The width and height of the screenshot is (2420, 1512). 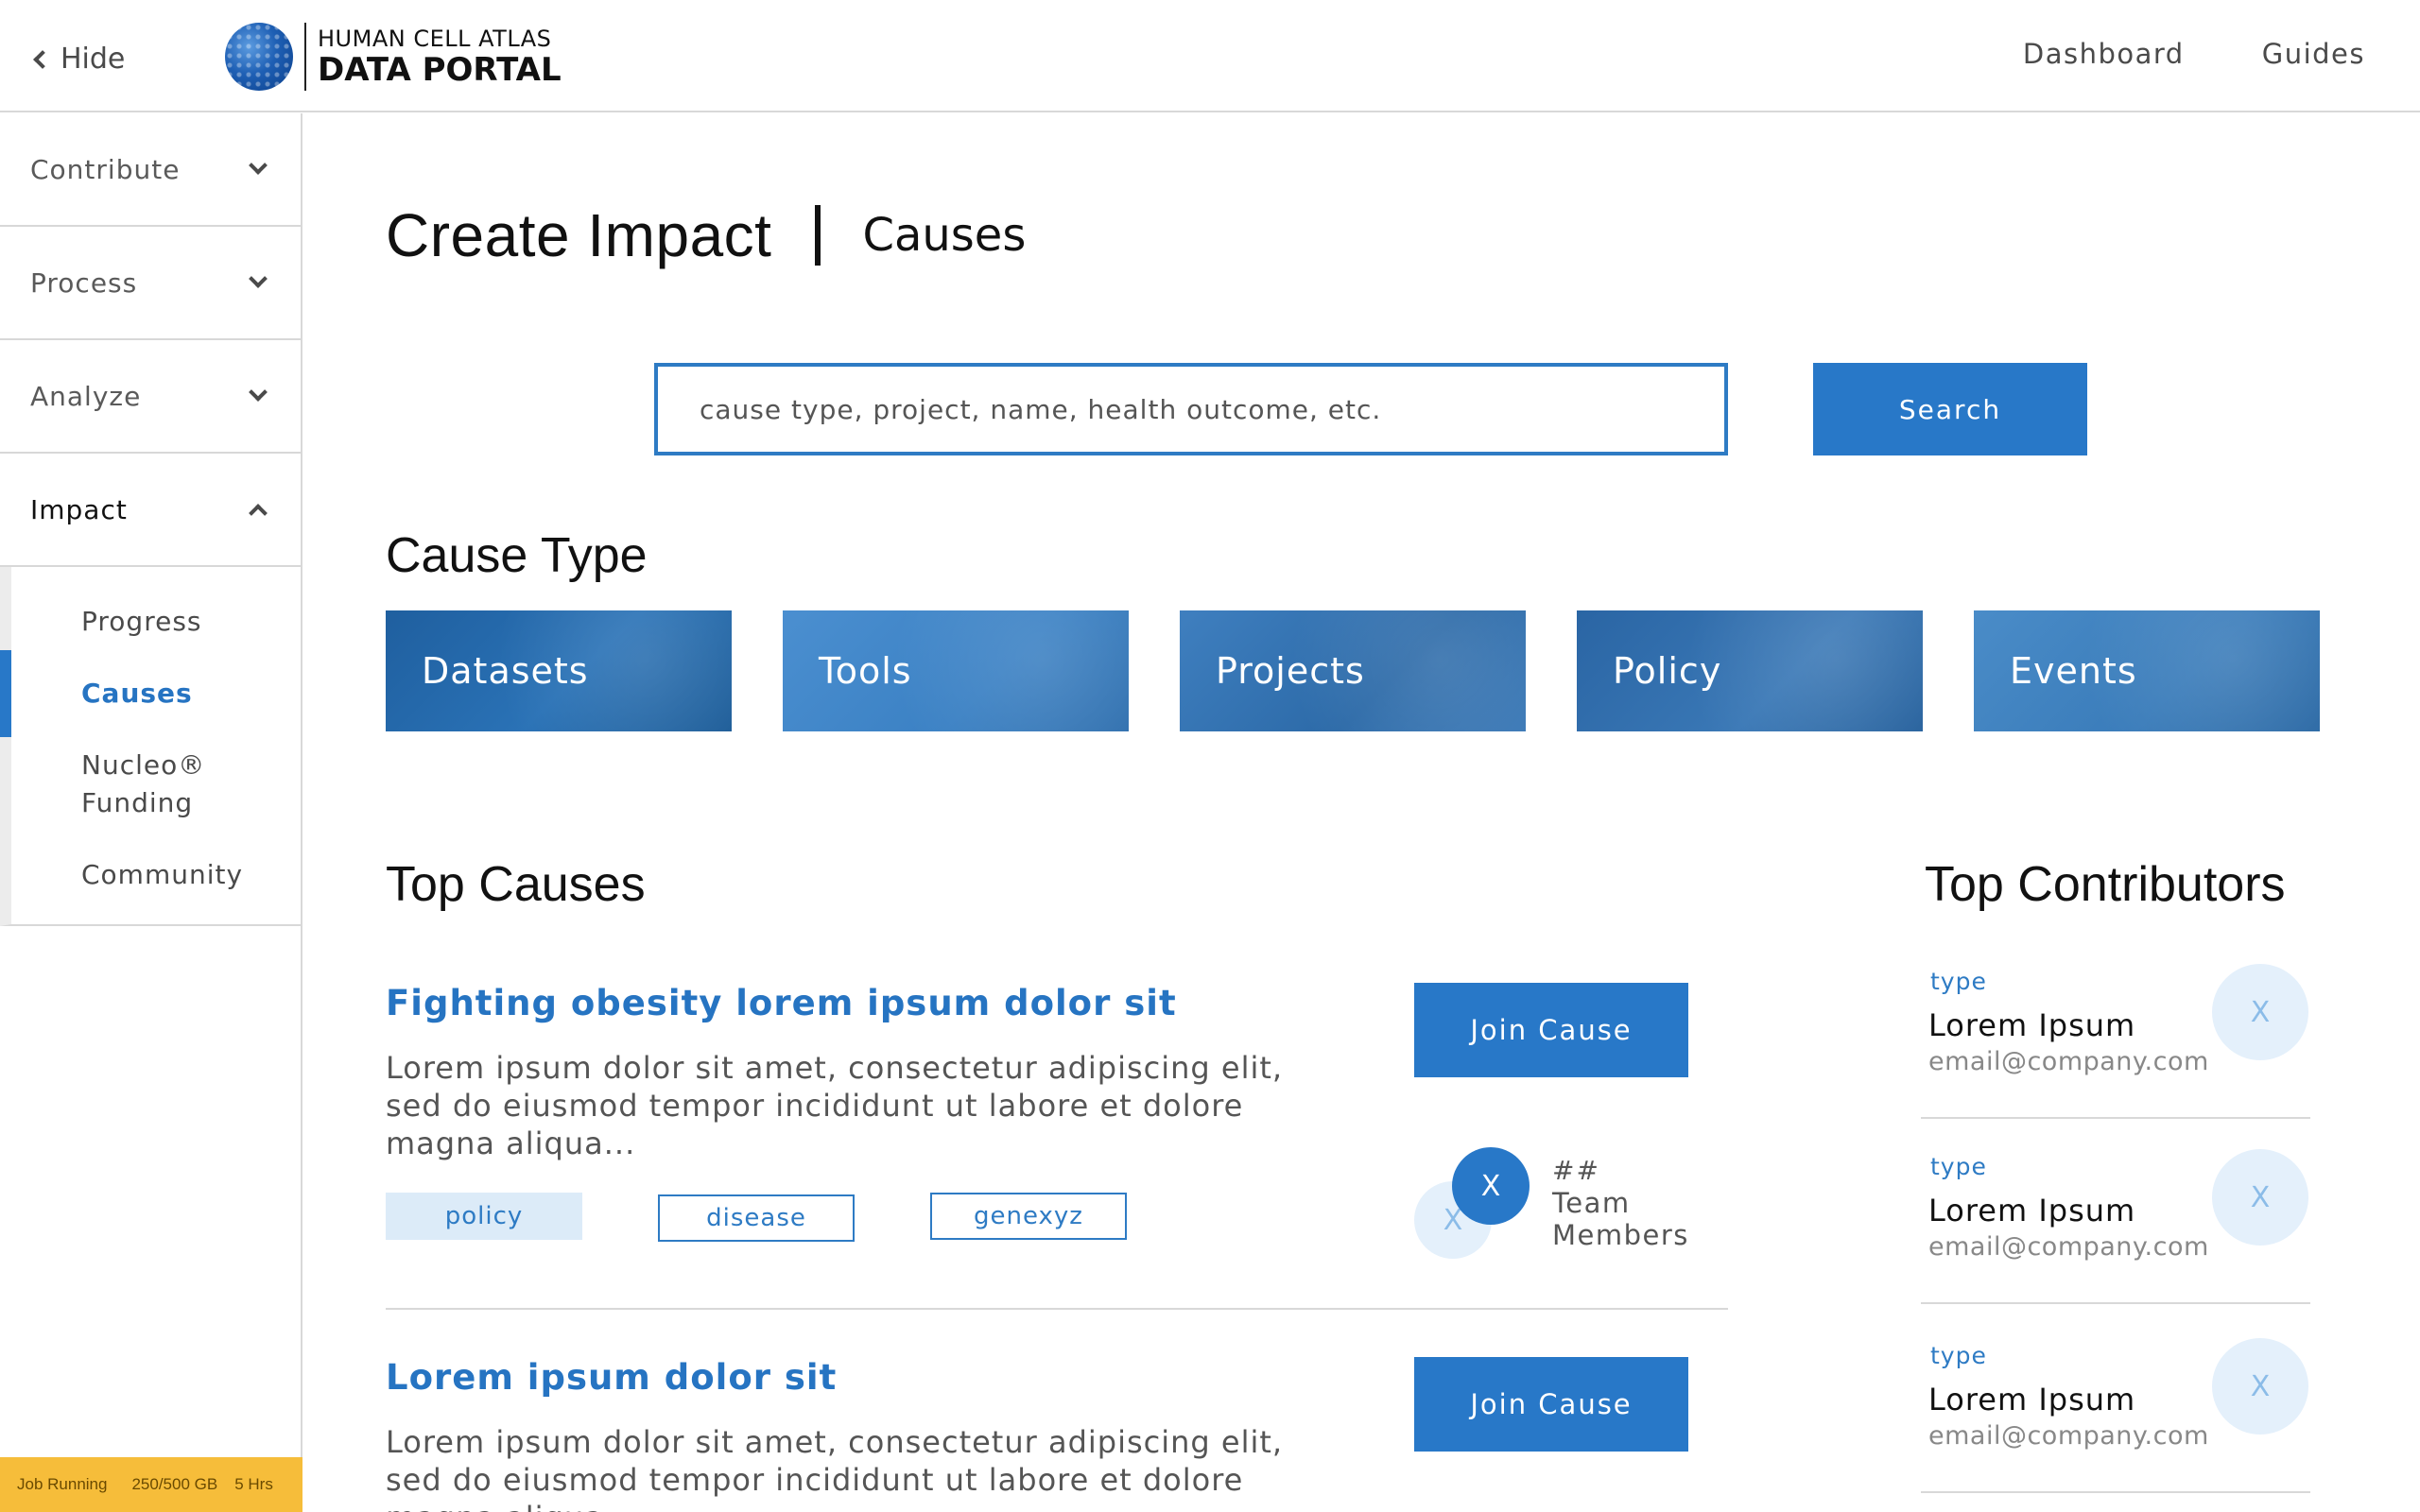 I want to click on sidebar-item-label: Impact, so click(x=79, y=509).